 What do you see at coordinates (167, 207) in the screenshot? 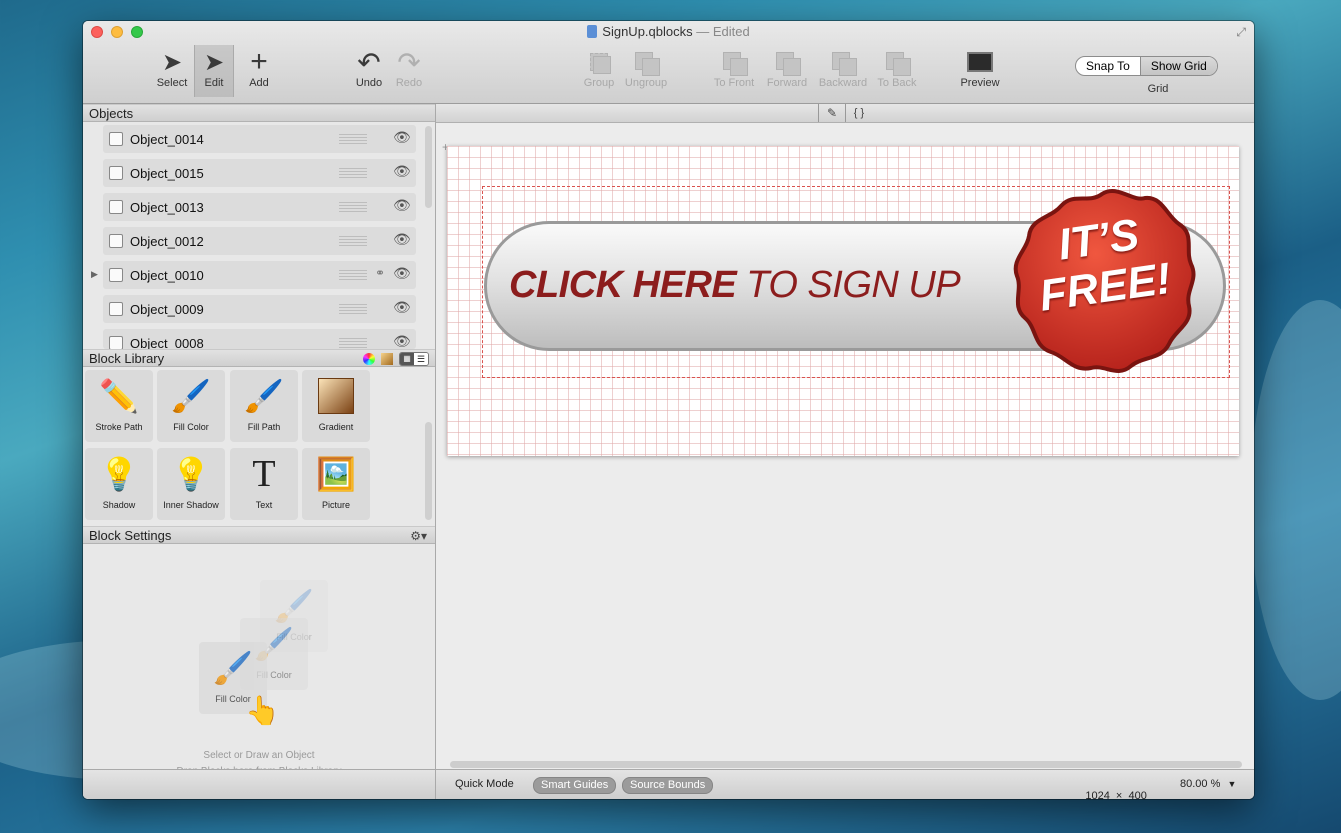
I see `object-name: Object_0013` at bounding box center [167, 207].